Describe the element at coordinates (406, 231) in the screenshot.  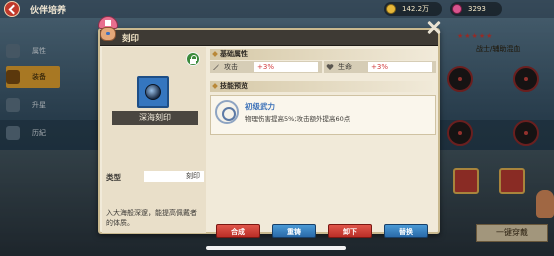
I see `replace-button: 替换` at that location.